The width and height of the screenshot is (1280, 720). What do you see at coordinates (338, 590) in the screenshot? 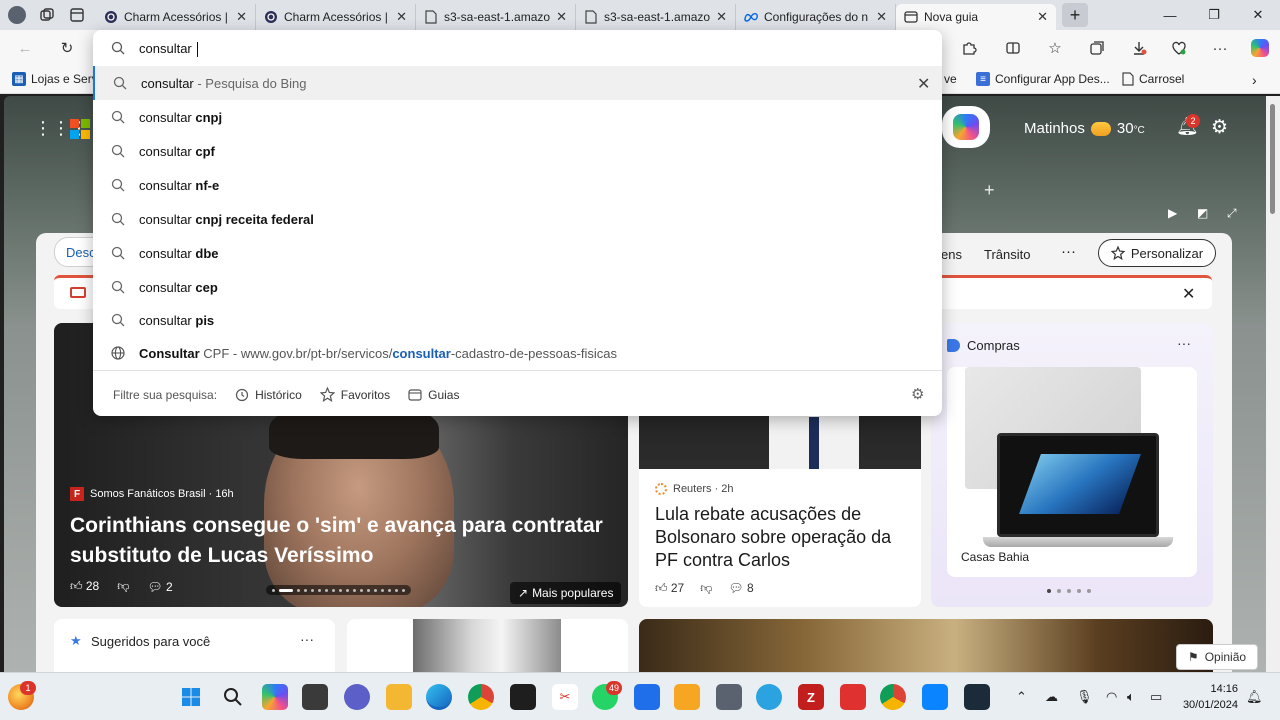
I see `carousel-dots` at bounding box center [338, 590].